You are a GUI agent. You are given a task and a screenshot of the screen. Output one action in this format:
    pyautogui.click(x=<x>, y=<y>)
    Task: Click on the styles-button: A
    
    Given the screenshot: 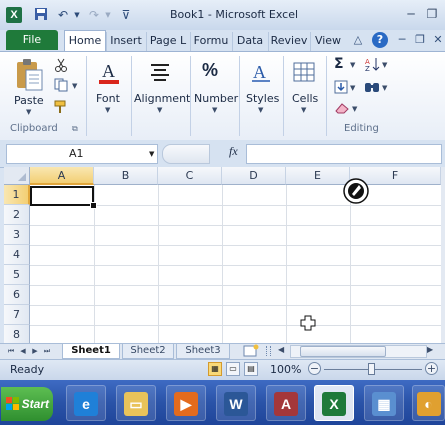 What is the action you would take?
    pyautogui.click(x=261, y=74)
    